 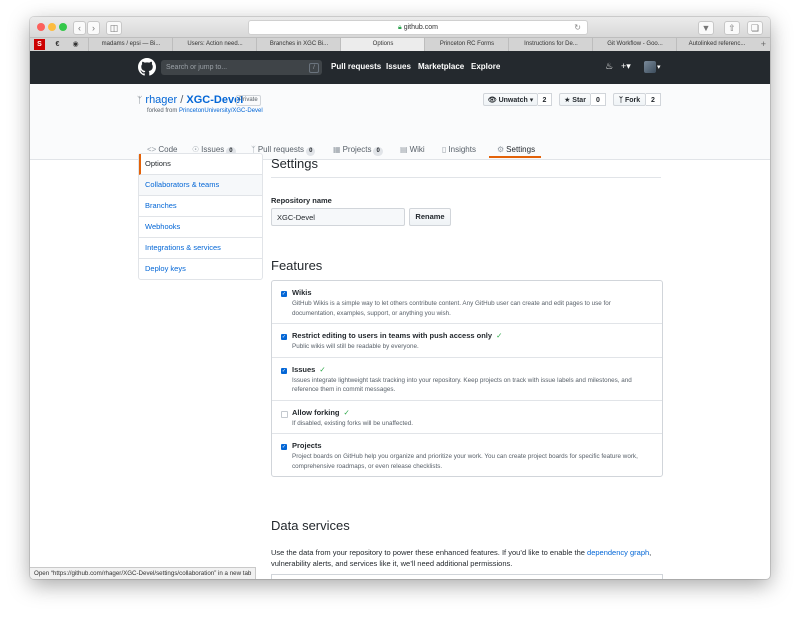 What do you see at coordinates (147, 67) in the screenshot?
I see `github-logo-icon` at bounding box center [147, 67].